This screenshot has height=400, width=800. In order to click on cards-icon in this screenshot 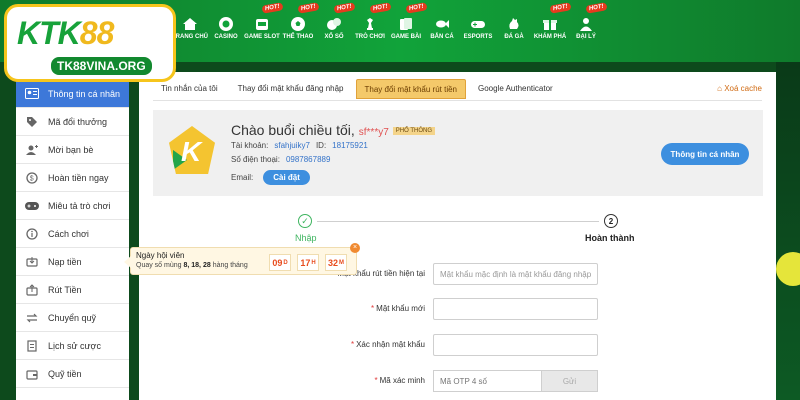, I will do `click(406, 24)`.